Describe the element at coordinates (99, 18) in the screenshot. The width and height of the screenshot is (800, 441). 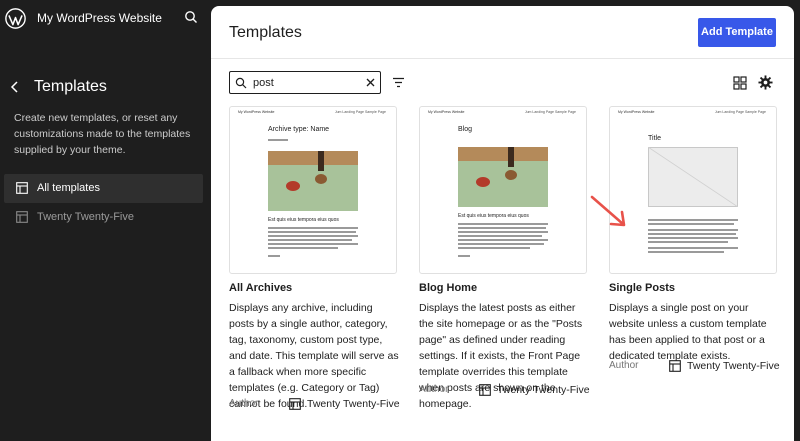
I see `site-title: My WordPress Website` at that location.